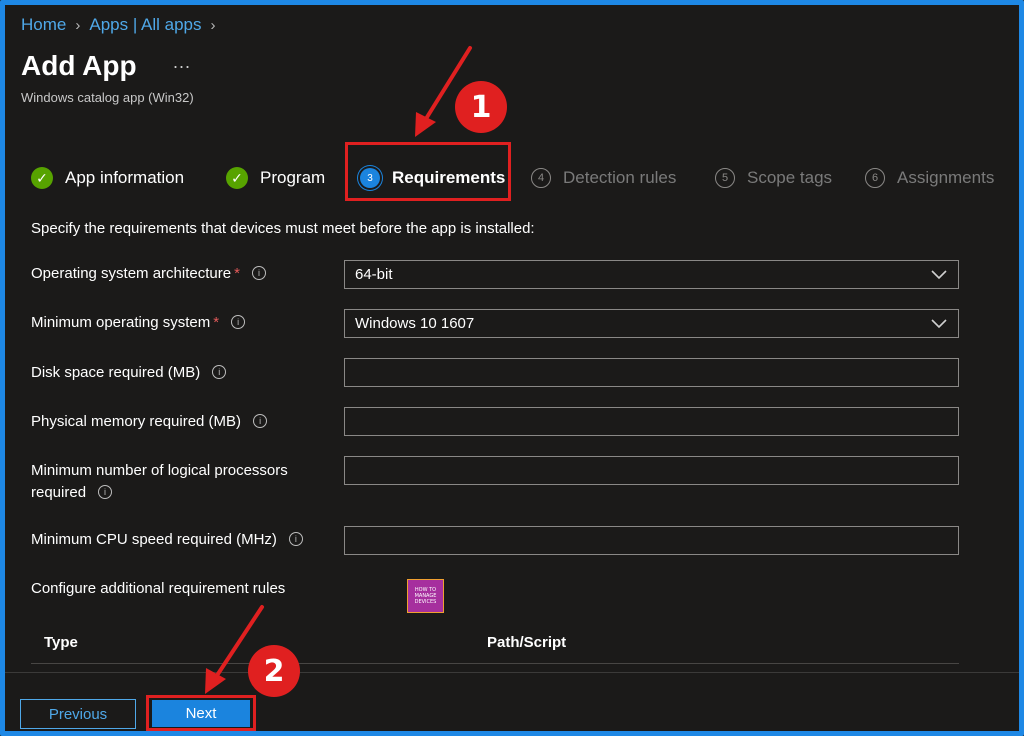 The width and height of the screenshot is (1024, 736). I want to click on annotation-badge-1: 1, so click(481, 107).